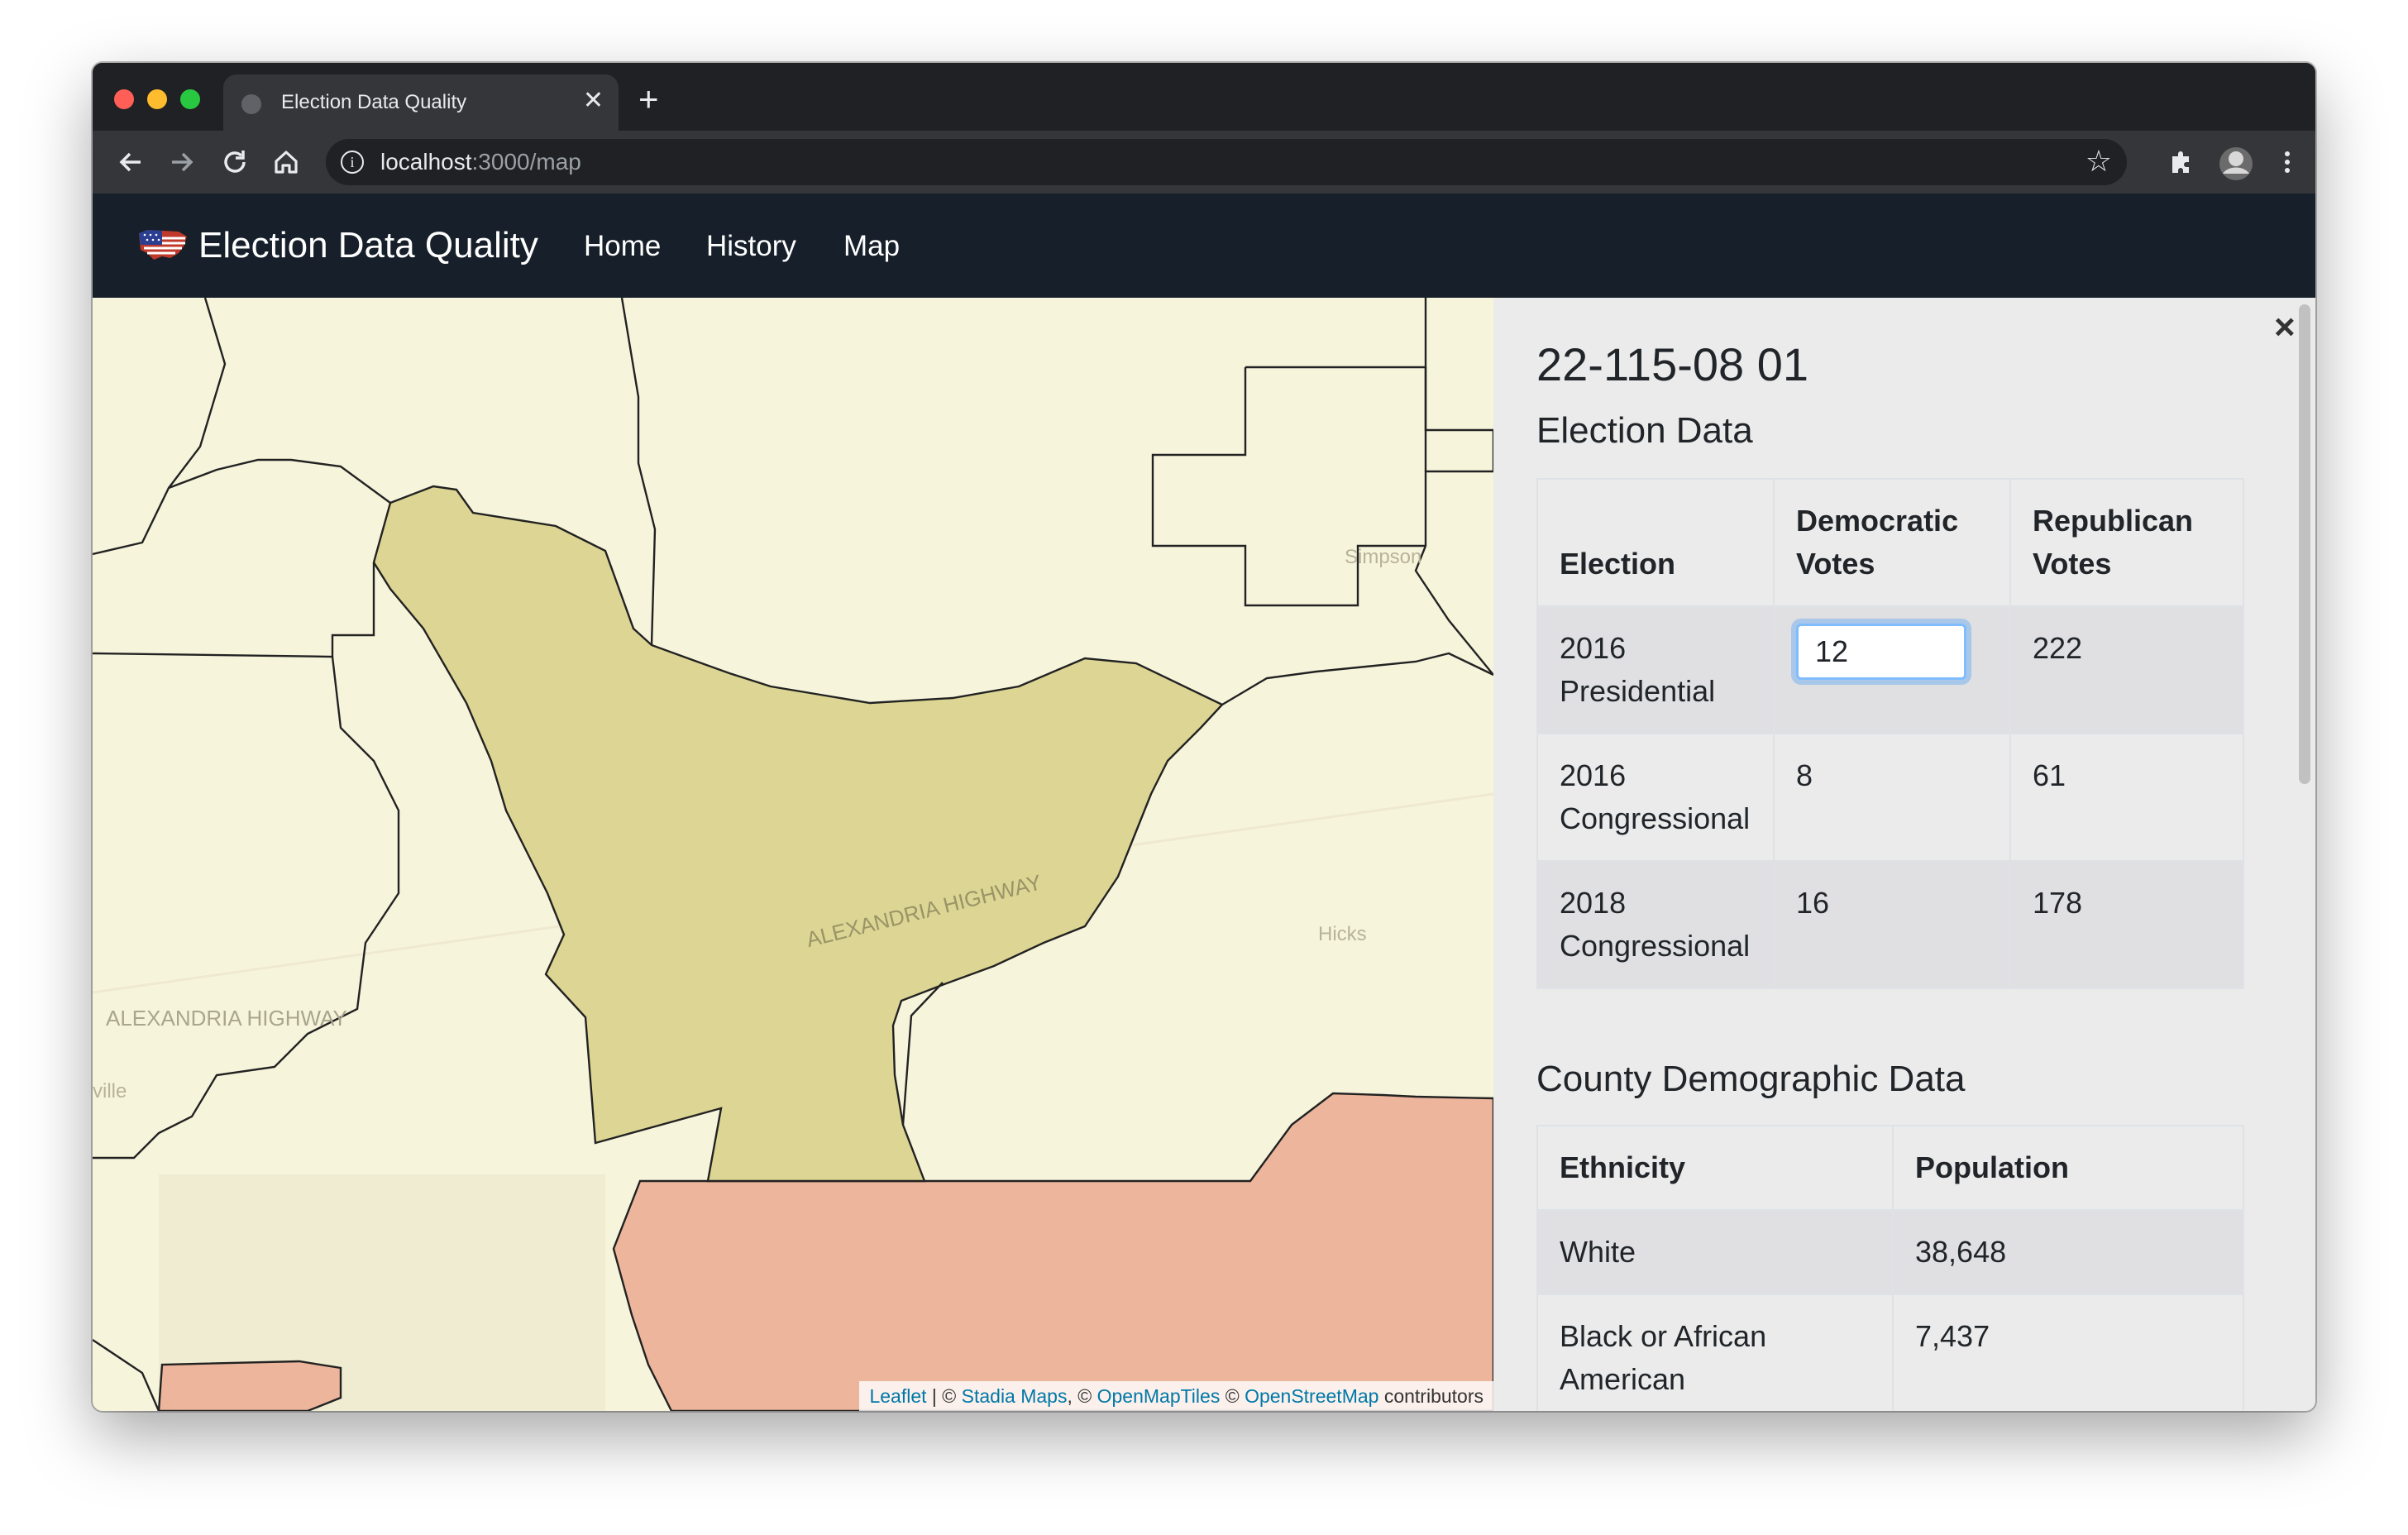 The width and height of the screenshot is (2408, 1535). I want to click on maximize-window-button, so click(190, 99).